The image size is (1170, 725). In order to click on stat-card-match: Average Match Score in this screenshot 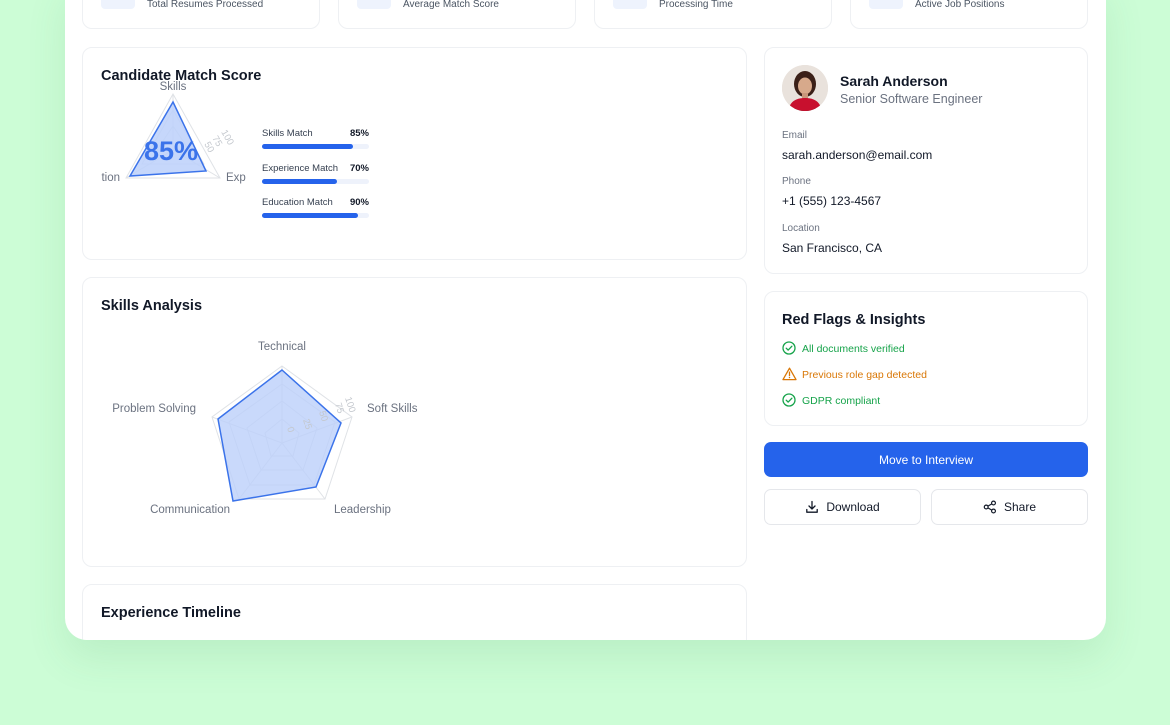, I will do `click(457, 14)`.